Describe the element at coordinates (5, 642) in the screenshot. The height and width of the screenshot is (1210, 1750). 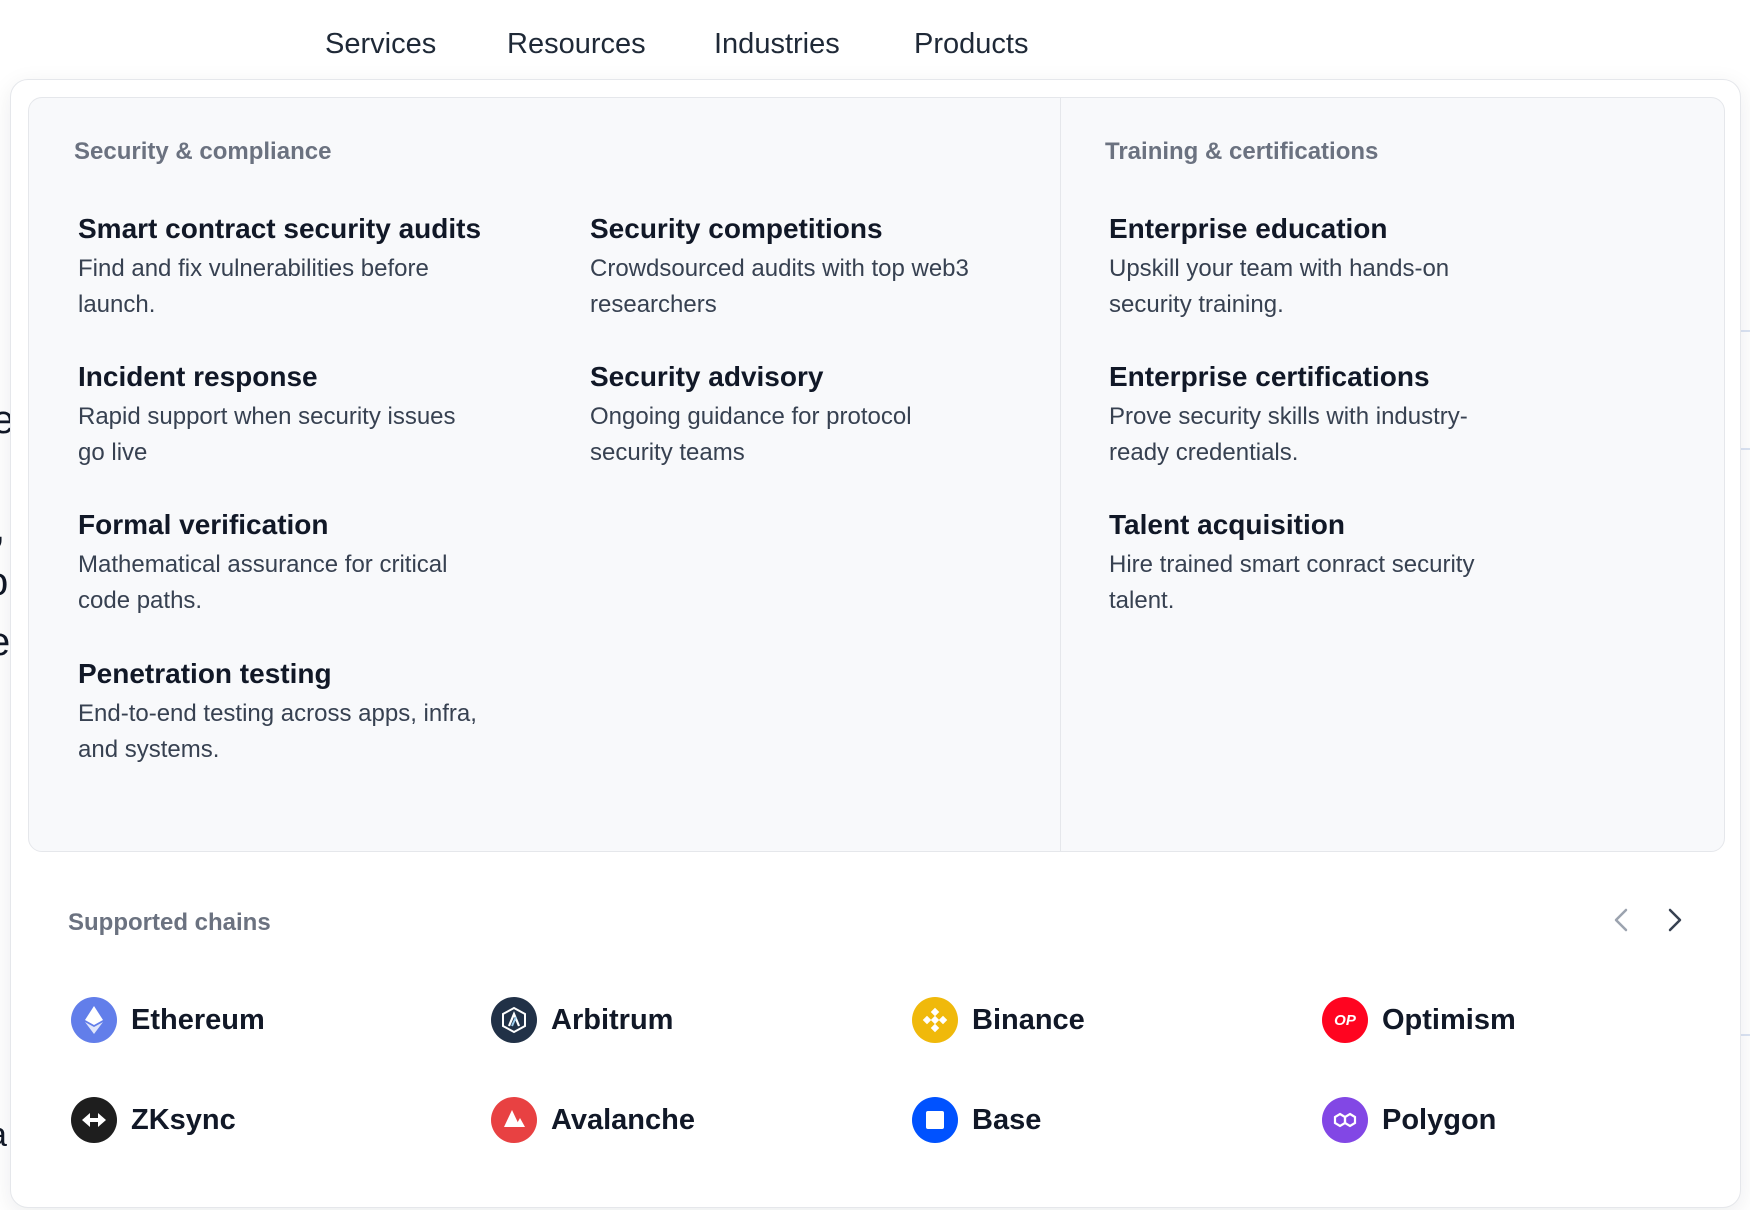
I see `background-text-fragment: e` at that location.